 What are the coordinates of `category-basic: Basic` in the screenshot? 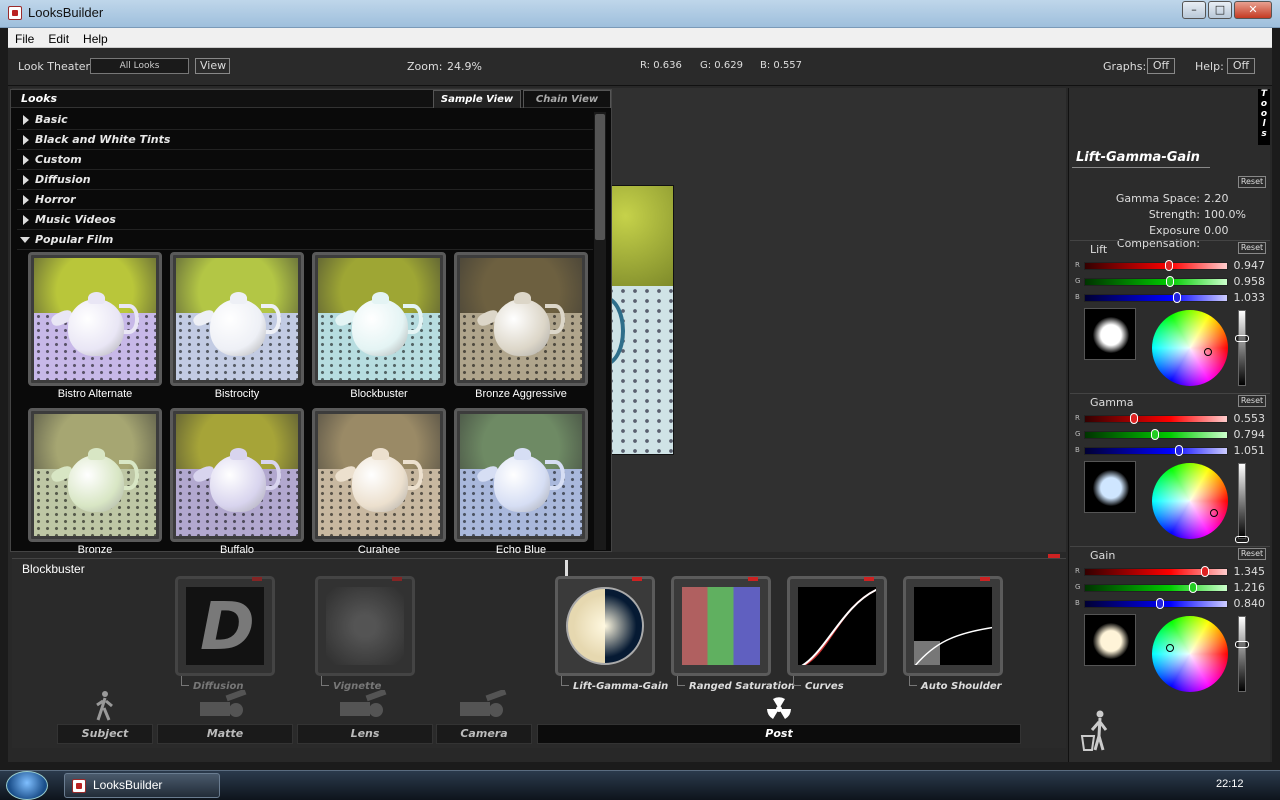 It's located at (305, 120).